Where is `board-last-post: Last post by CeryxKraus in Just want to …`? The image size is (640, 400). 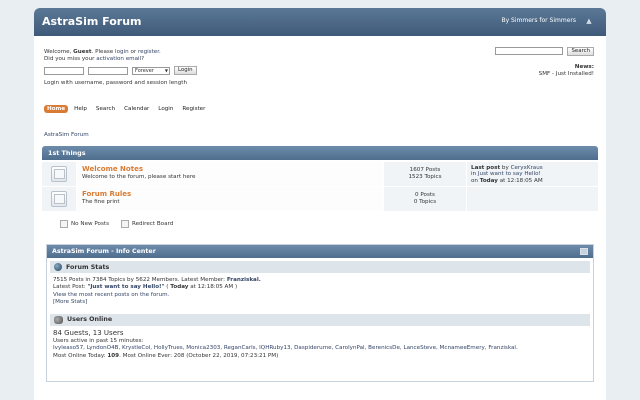 board-last-post: Last post by CeryxKraus in Just want to … is located at coordinates (532, 174).